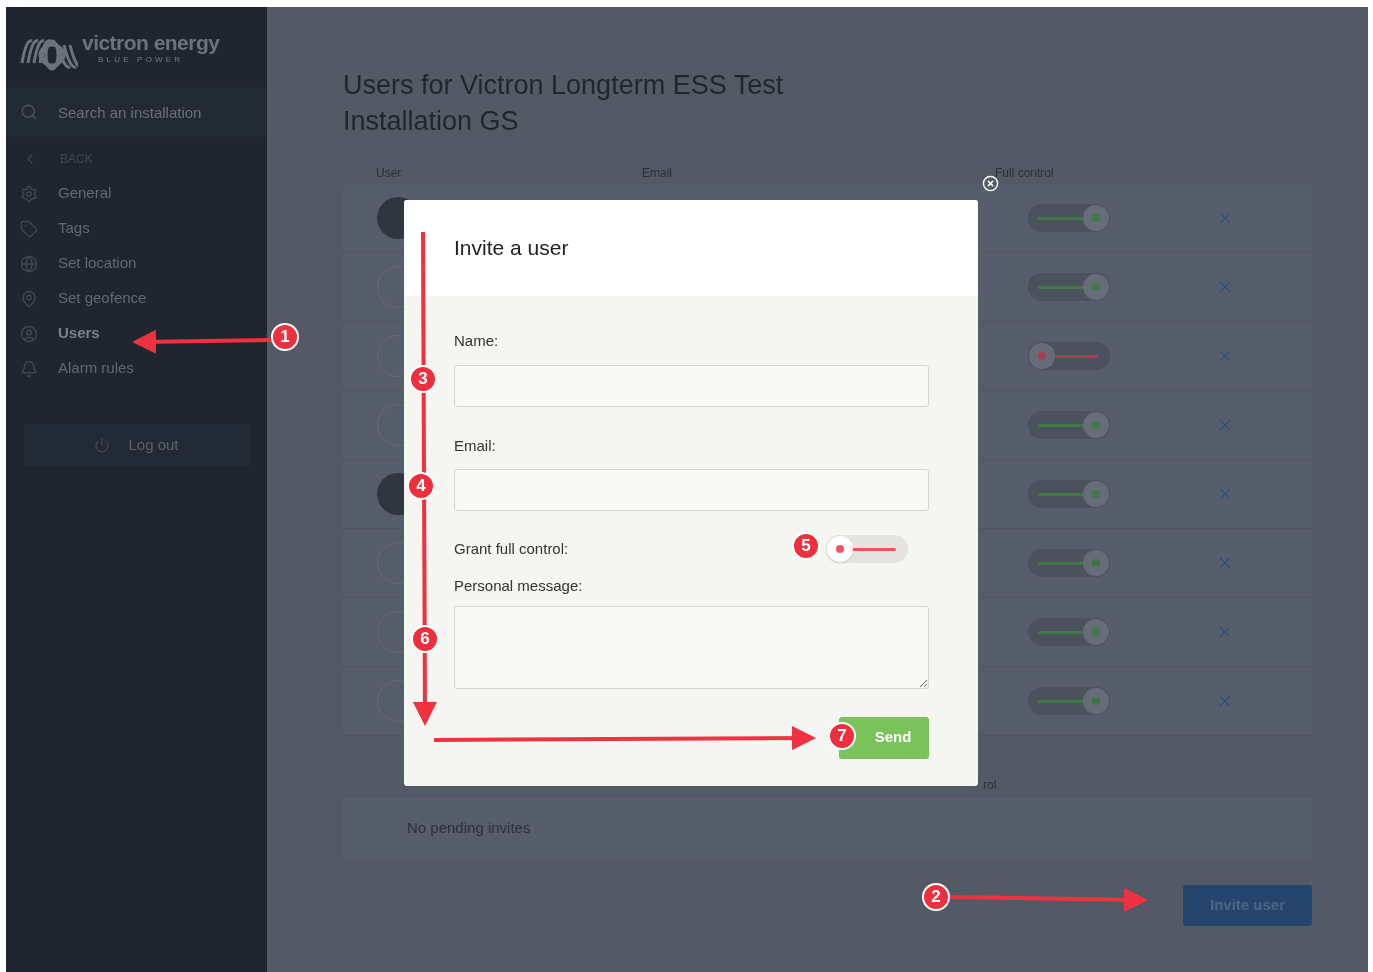 This screenshot has width=1373, height=972. Describe the element at coordinates (691, 490) in the screenshot. I see `email-field` at that location.